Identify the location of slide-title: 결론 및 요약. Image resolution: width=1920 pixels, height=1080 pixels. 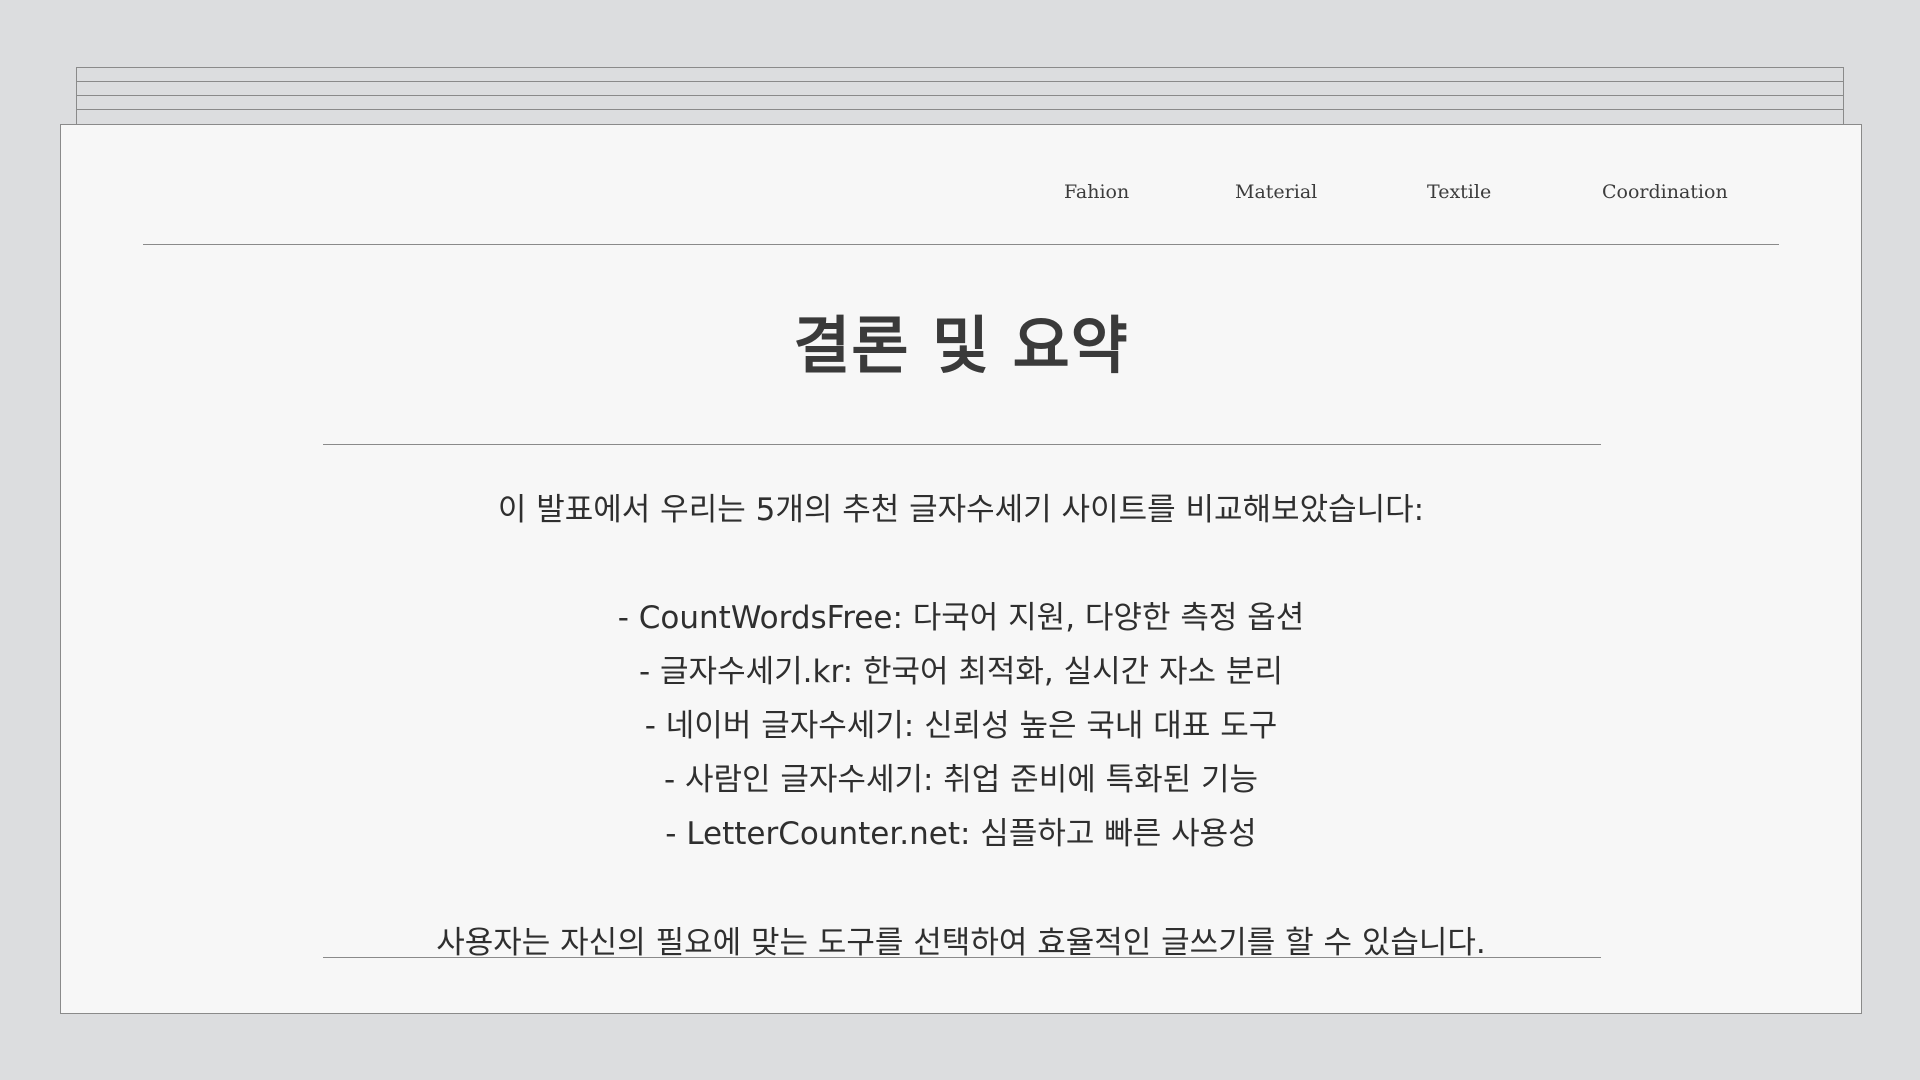
(961, 345).